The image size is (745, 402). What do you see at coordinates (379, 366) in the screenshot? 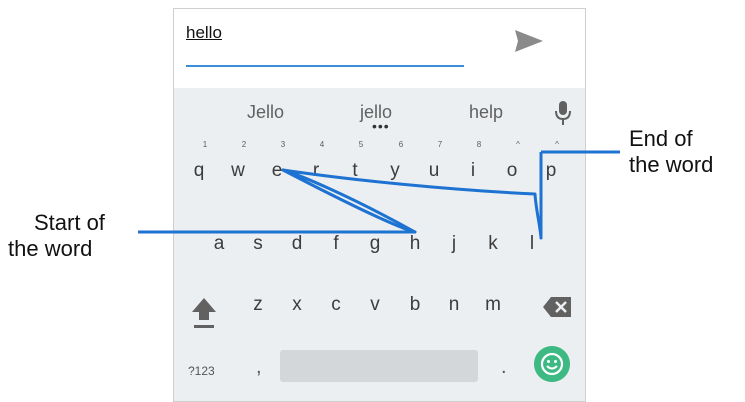
I see `spacebar` at bounding box center [379, 366].